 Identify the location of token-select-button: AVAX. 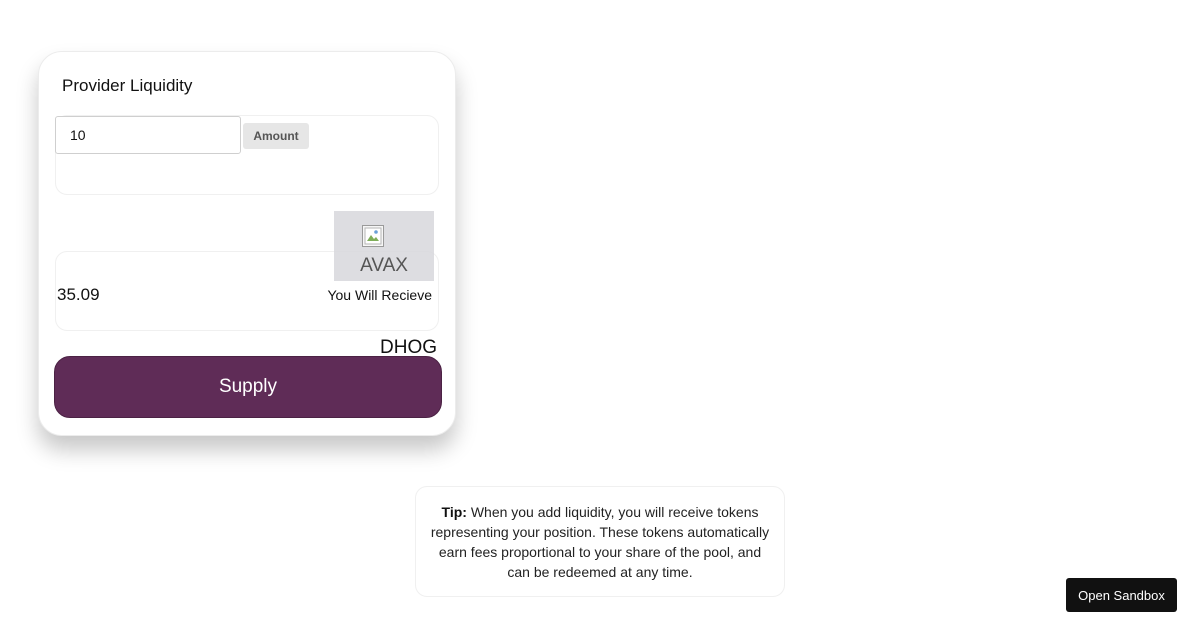
(384, 246).